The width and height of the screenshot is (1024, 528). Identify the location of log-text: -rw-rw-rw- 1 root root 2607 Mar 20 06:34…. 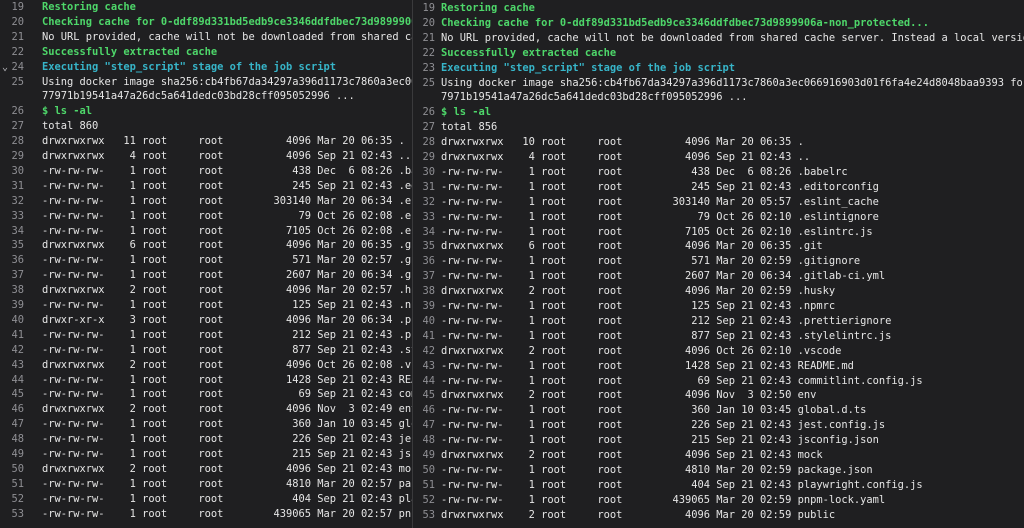
(227, 275).